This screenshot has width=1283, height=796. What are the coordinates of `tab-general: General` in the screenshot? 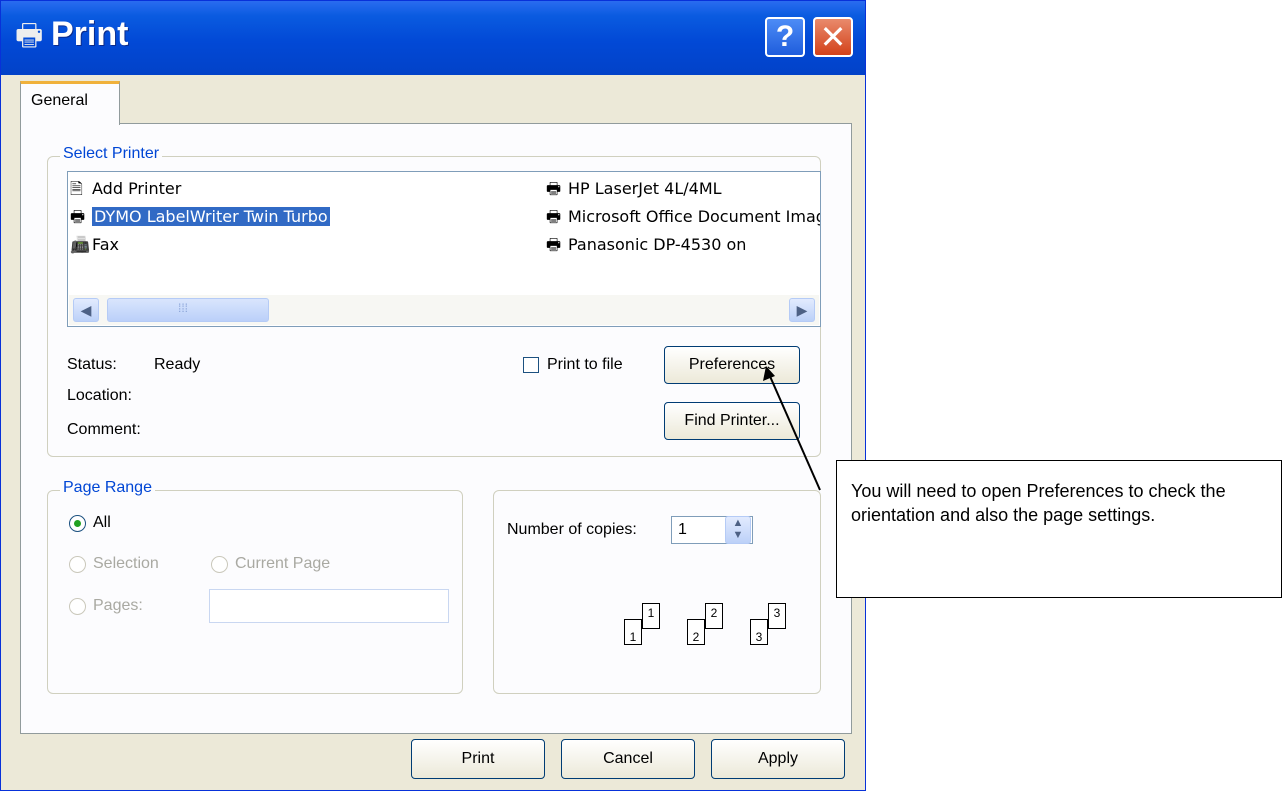 It's located at (70, 103).